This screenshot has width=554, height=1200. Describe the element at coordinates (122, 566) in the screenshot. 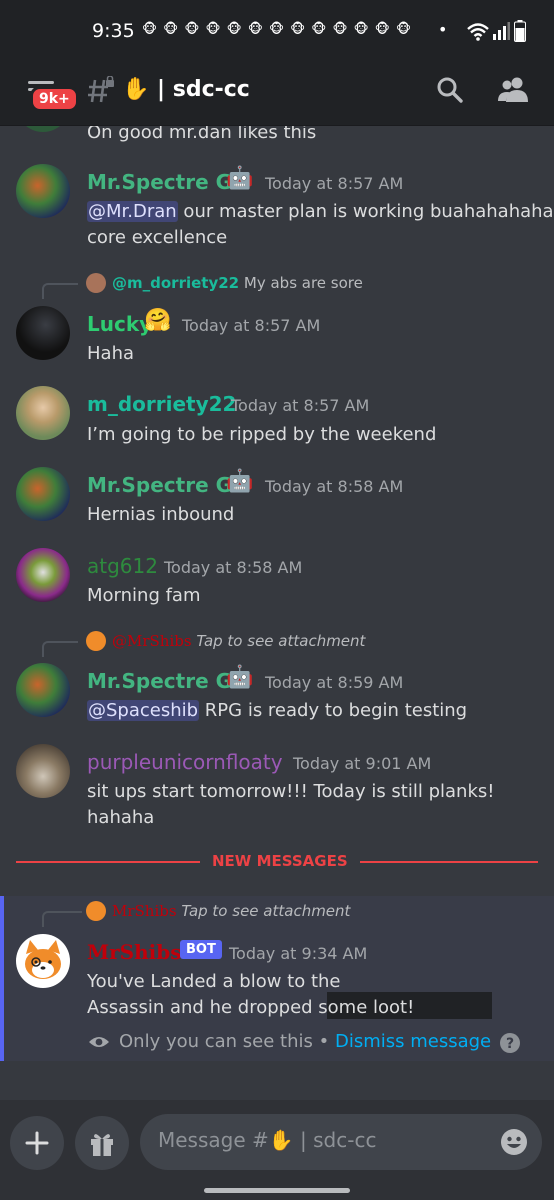

I see `username: atg612` at that location.